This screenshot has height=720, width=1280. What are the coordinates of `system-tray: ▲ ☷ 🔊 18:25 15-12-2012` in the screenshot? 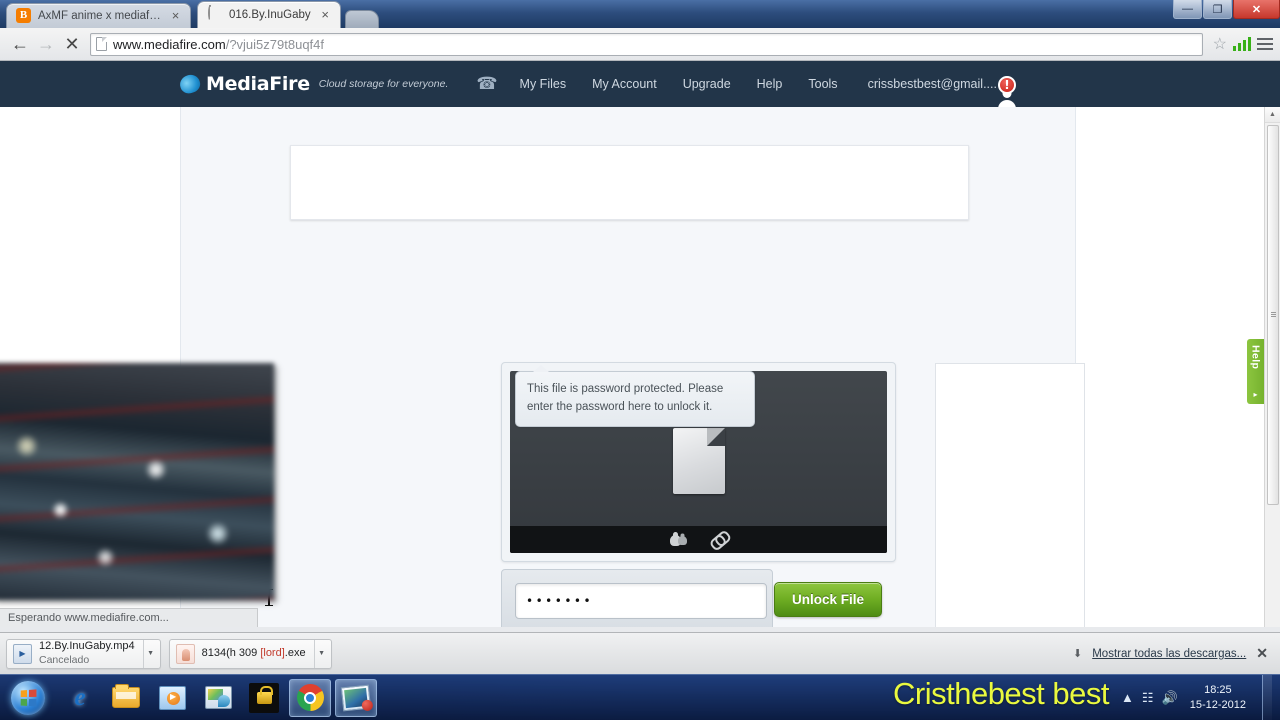 It's located at (1200, 697).